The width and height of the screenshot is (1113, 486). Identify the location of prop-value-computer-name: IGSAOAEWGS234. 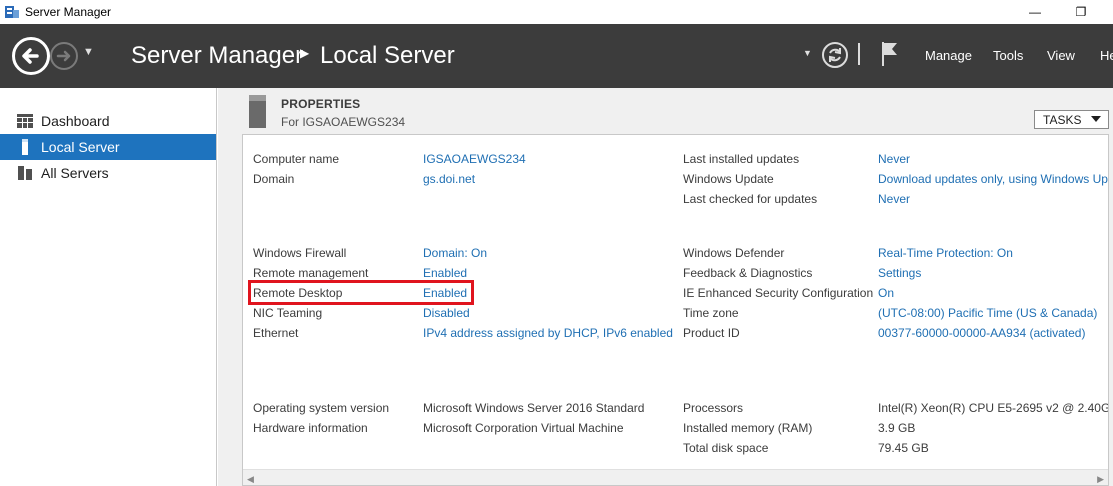
(474, 159).